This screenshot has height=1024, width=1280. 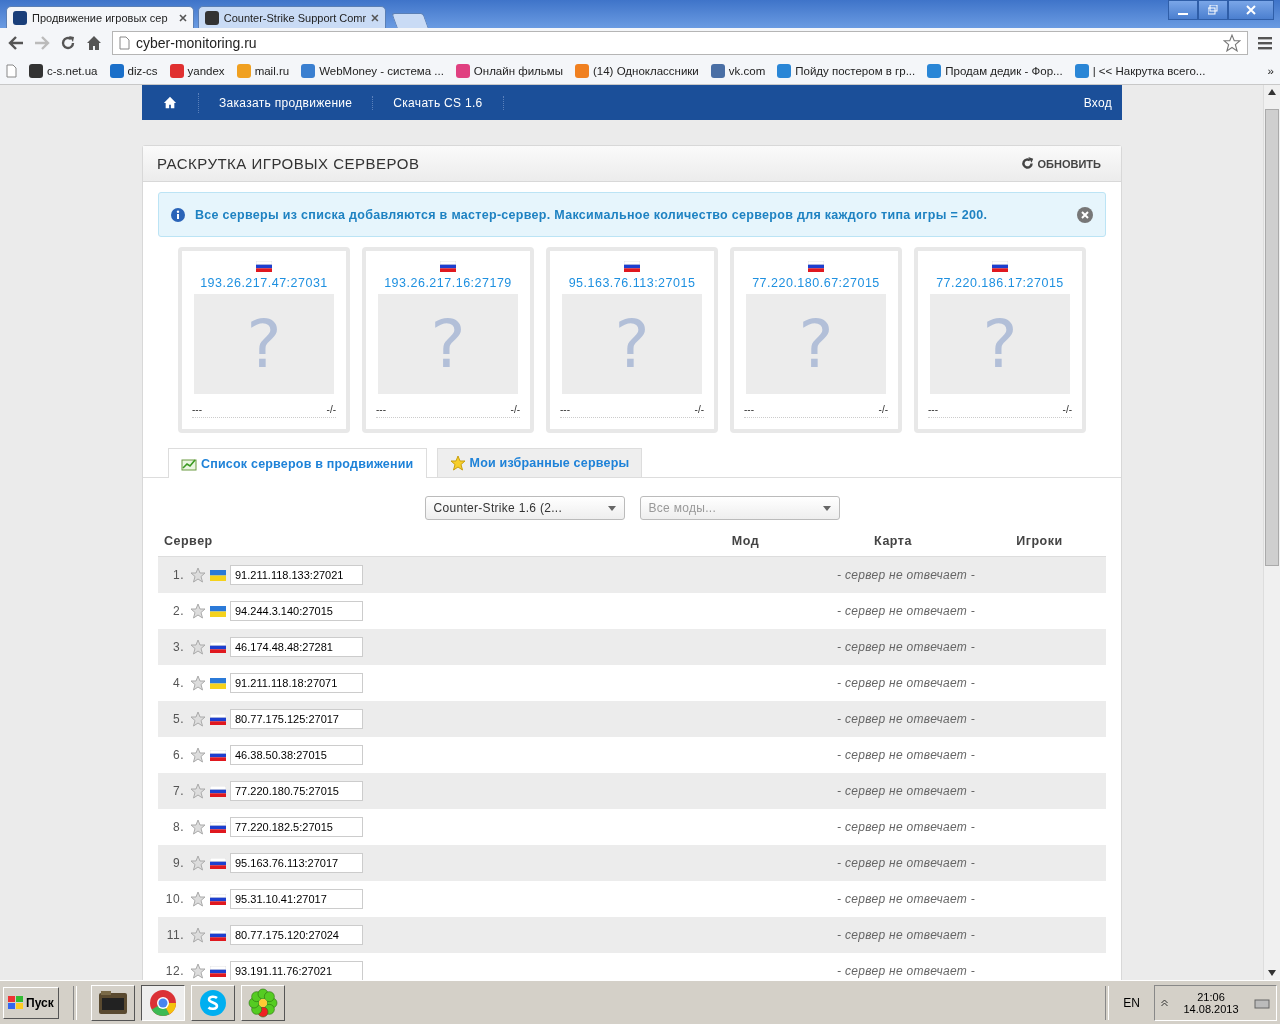 What do you see at coordinates (381, 409) in the screenshot?
I see `server-name: ---` at bounding box center [381, 409].